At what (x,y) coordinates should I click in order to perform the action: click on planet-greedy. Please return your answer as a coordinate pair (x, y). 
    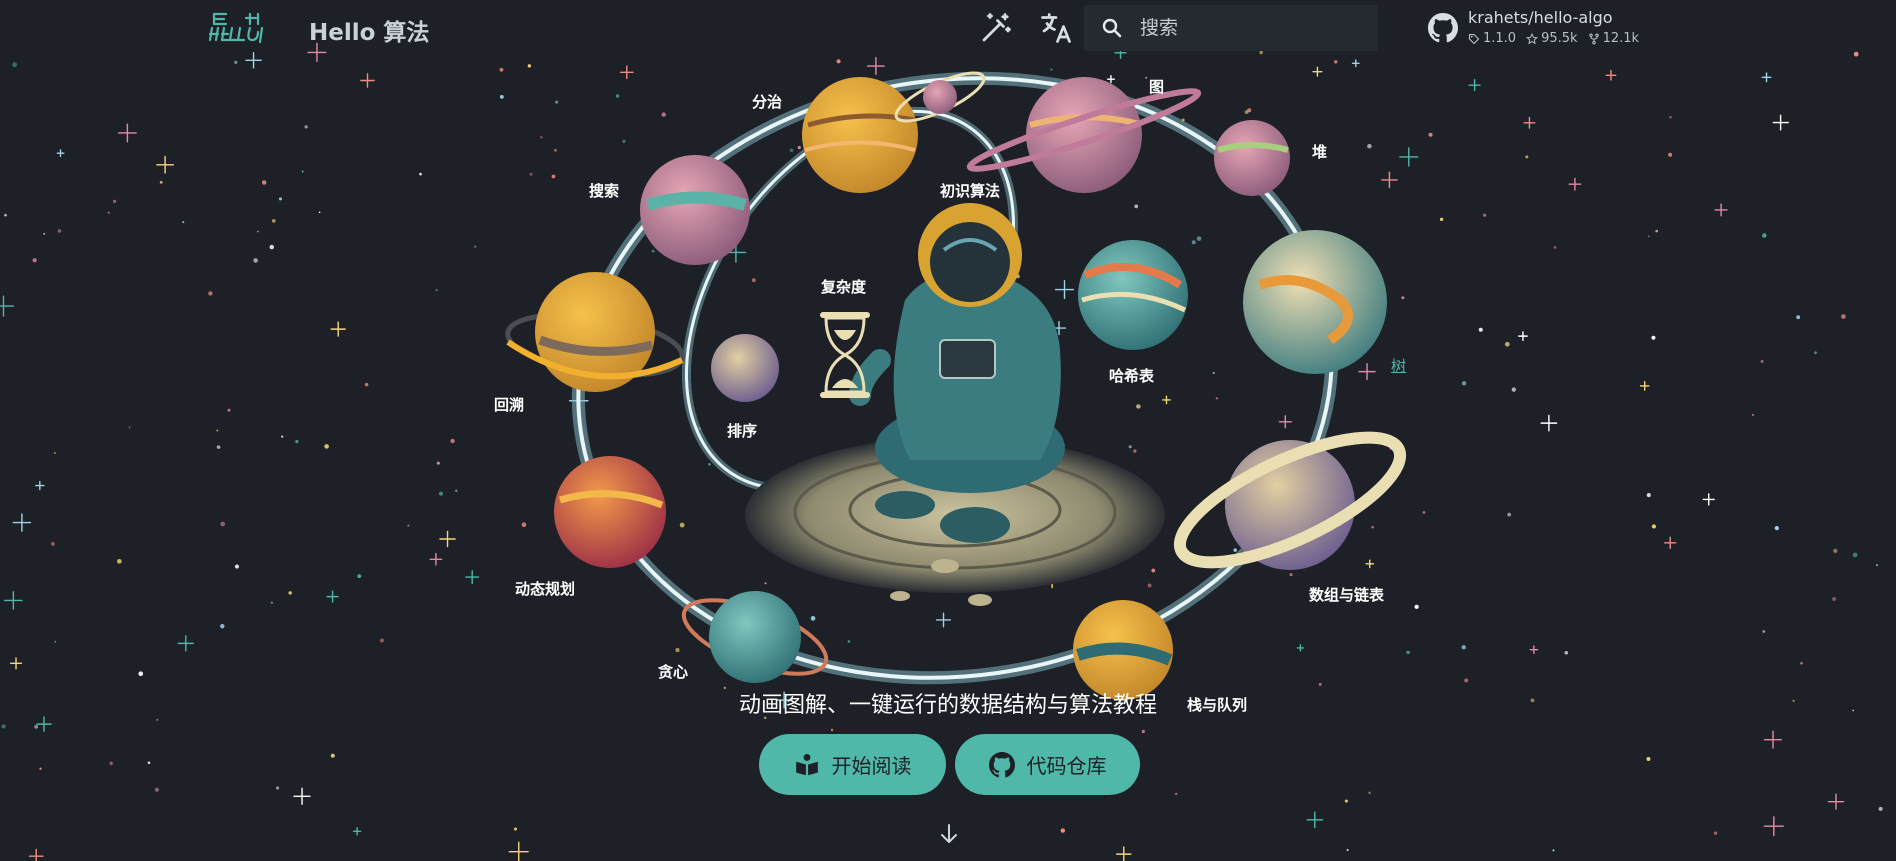
    Looking at the image, I should click on (755, 637).